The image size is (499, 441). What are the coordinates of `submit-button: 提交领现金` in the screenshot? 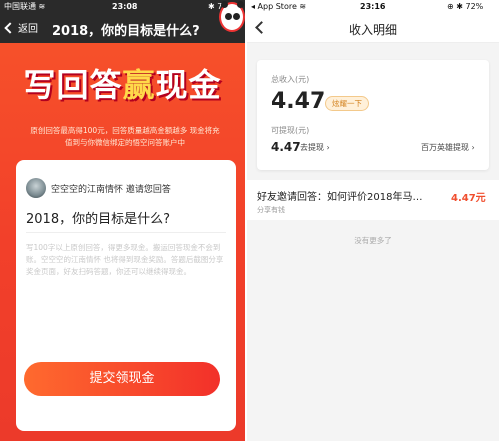 It's located at (122, 379).